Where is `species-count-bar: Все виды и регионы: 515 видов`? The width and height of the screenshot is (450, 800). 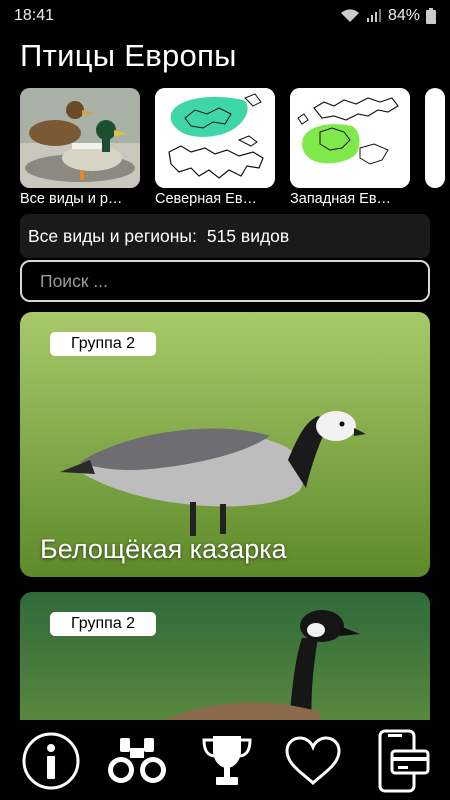 species-count-bar: Все виды и регионы: 515 видов is located at coordinates (225, 236).